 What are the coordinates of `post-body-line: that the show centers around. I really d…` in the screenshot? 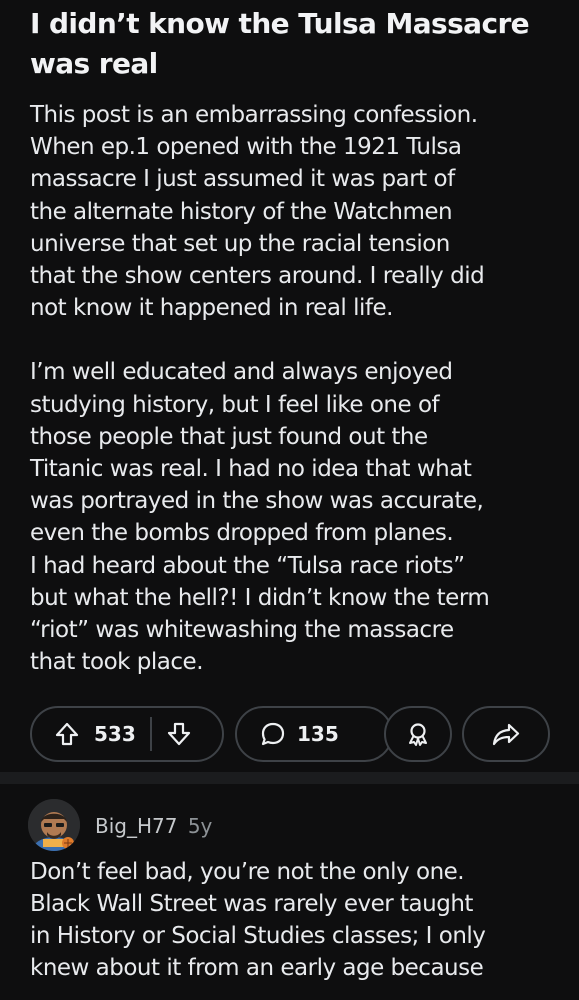 It's located at (257, 276).